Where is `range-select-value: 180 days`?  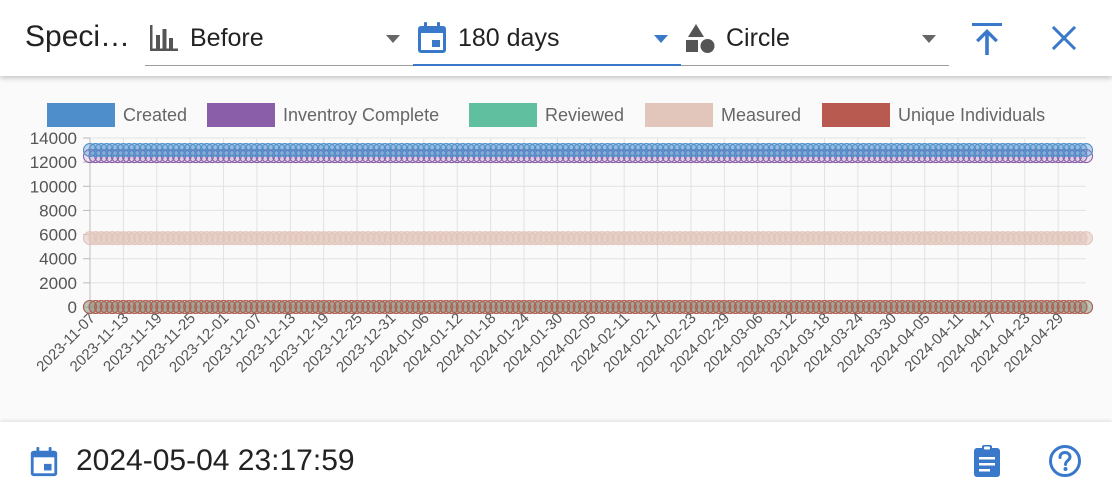 range-select-value: 180 days is located at coordinates (509, 38).